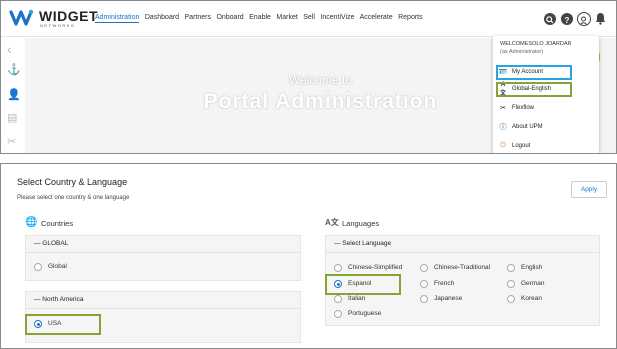 The image size is (617, 349). I want to click on radio-portuguese, so click(338, 314).